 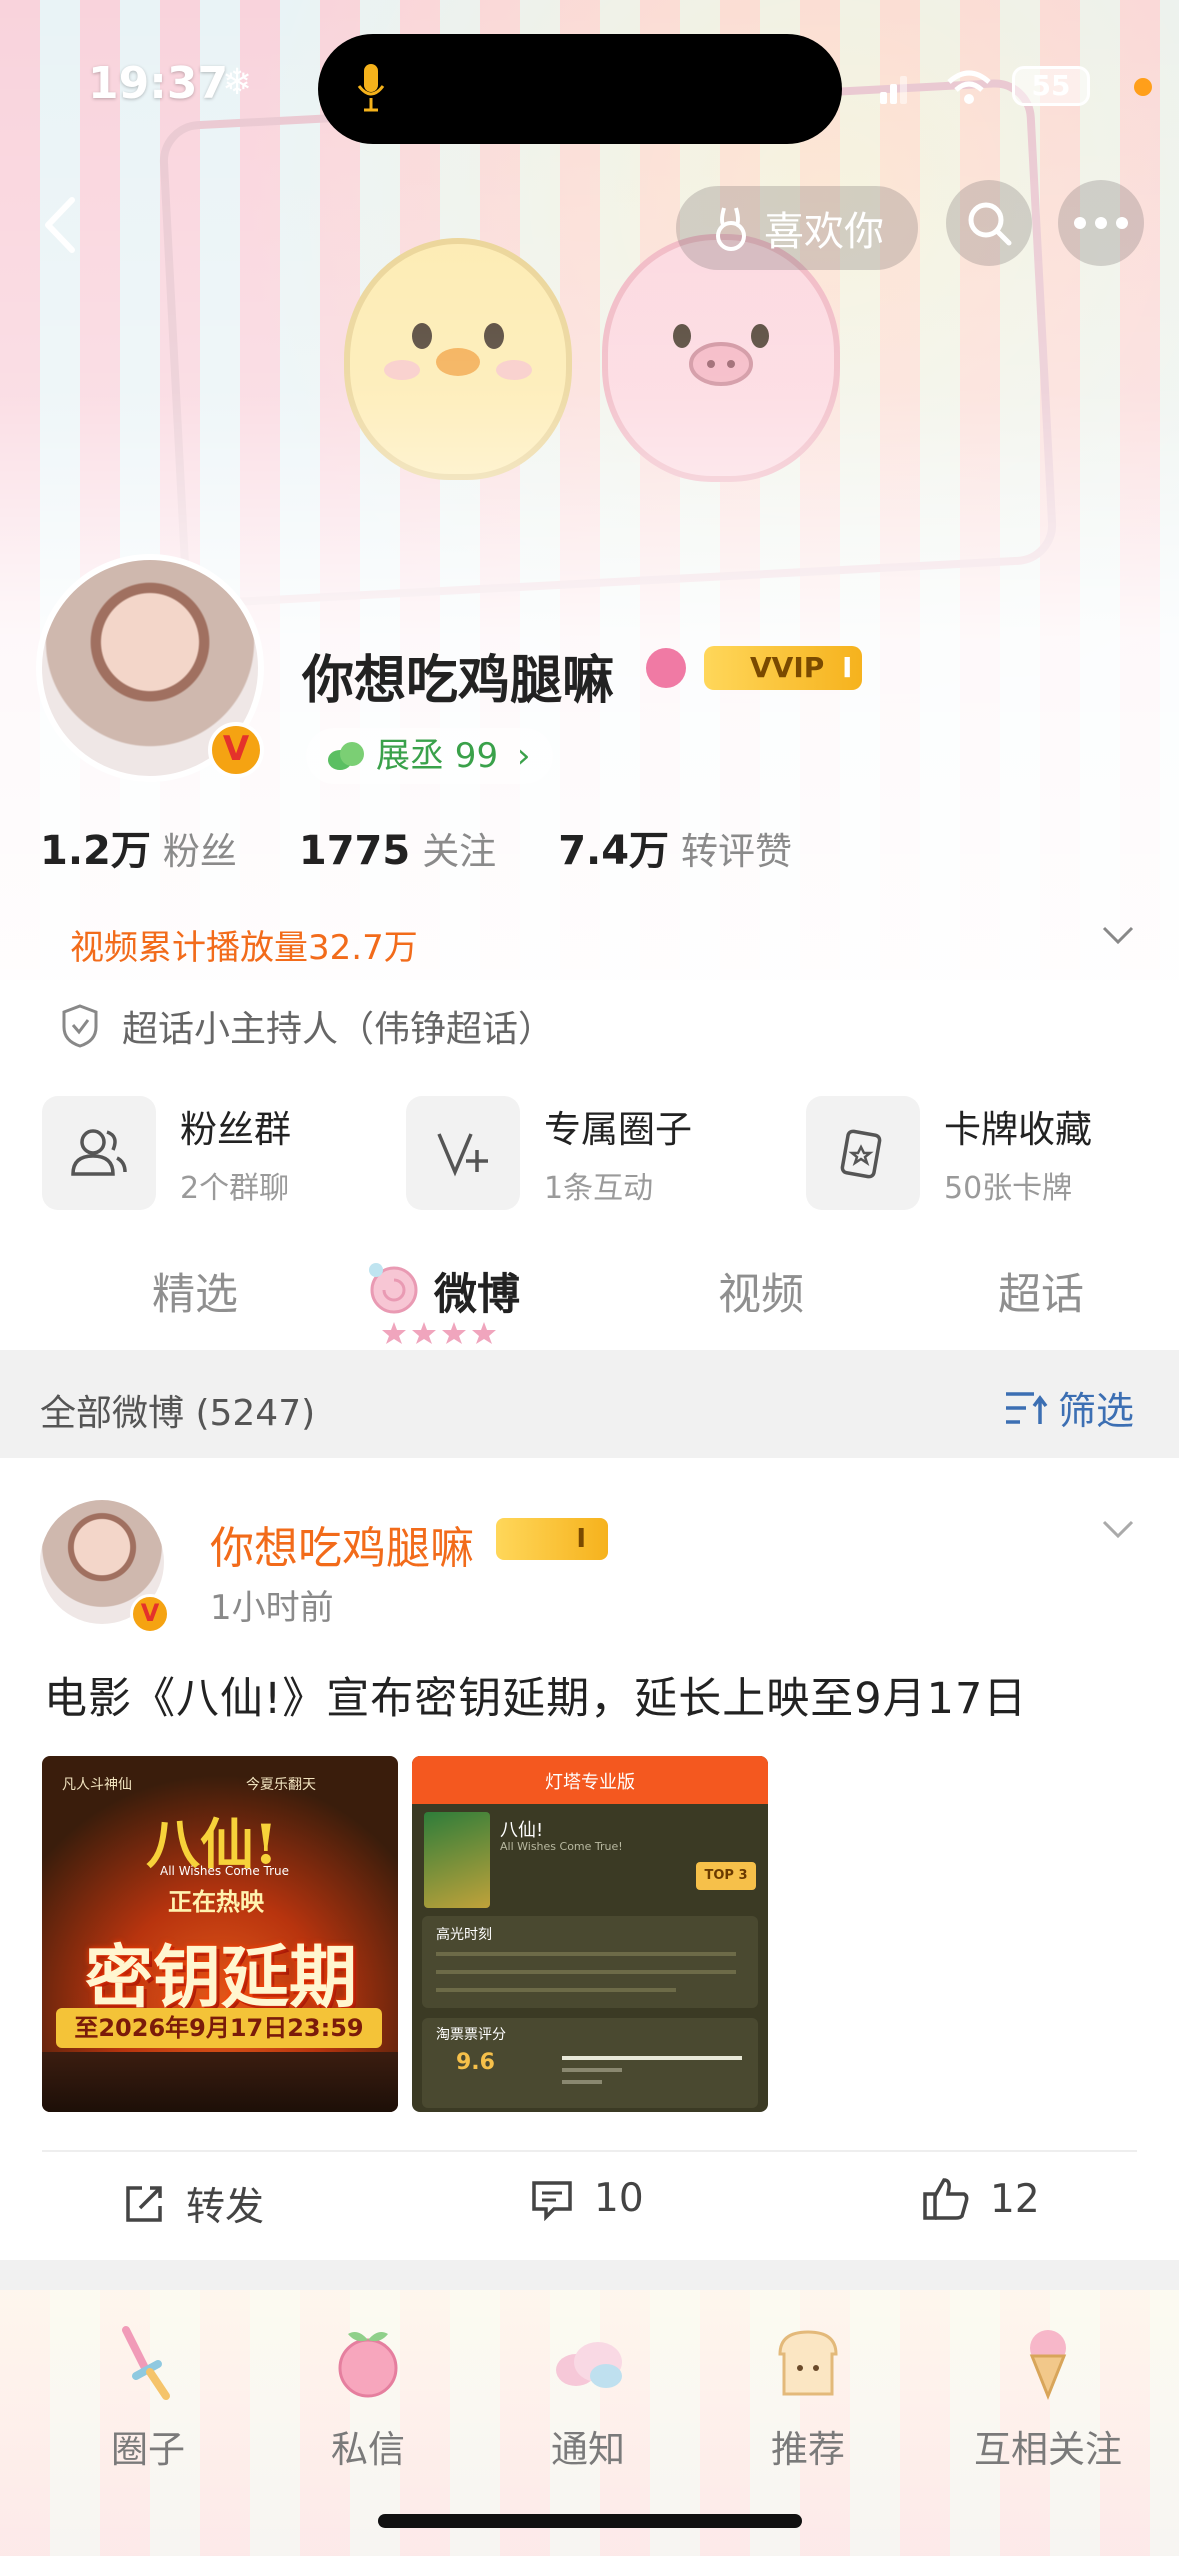 I want to click on signal-icon, so click(x=893, y=90).